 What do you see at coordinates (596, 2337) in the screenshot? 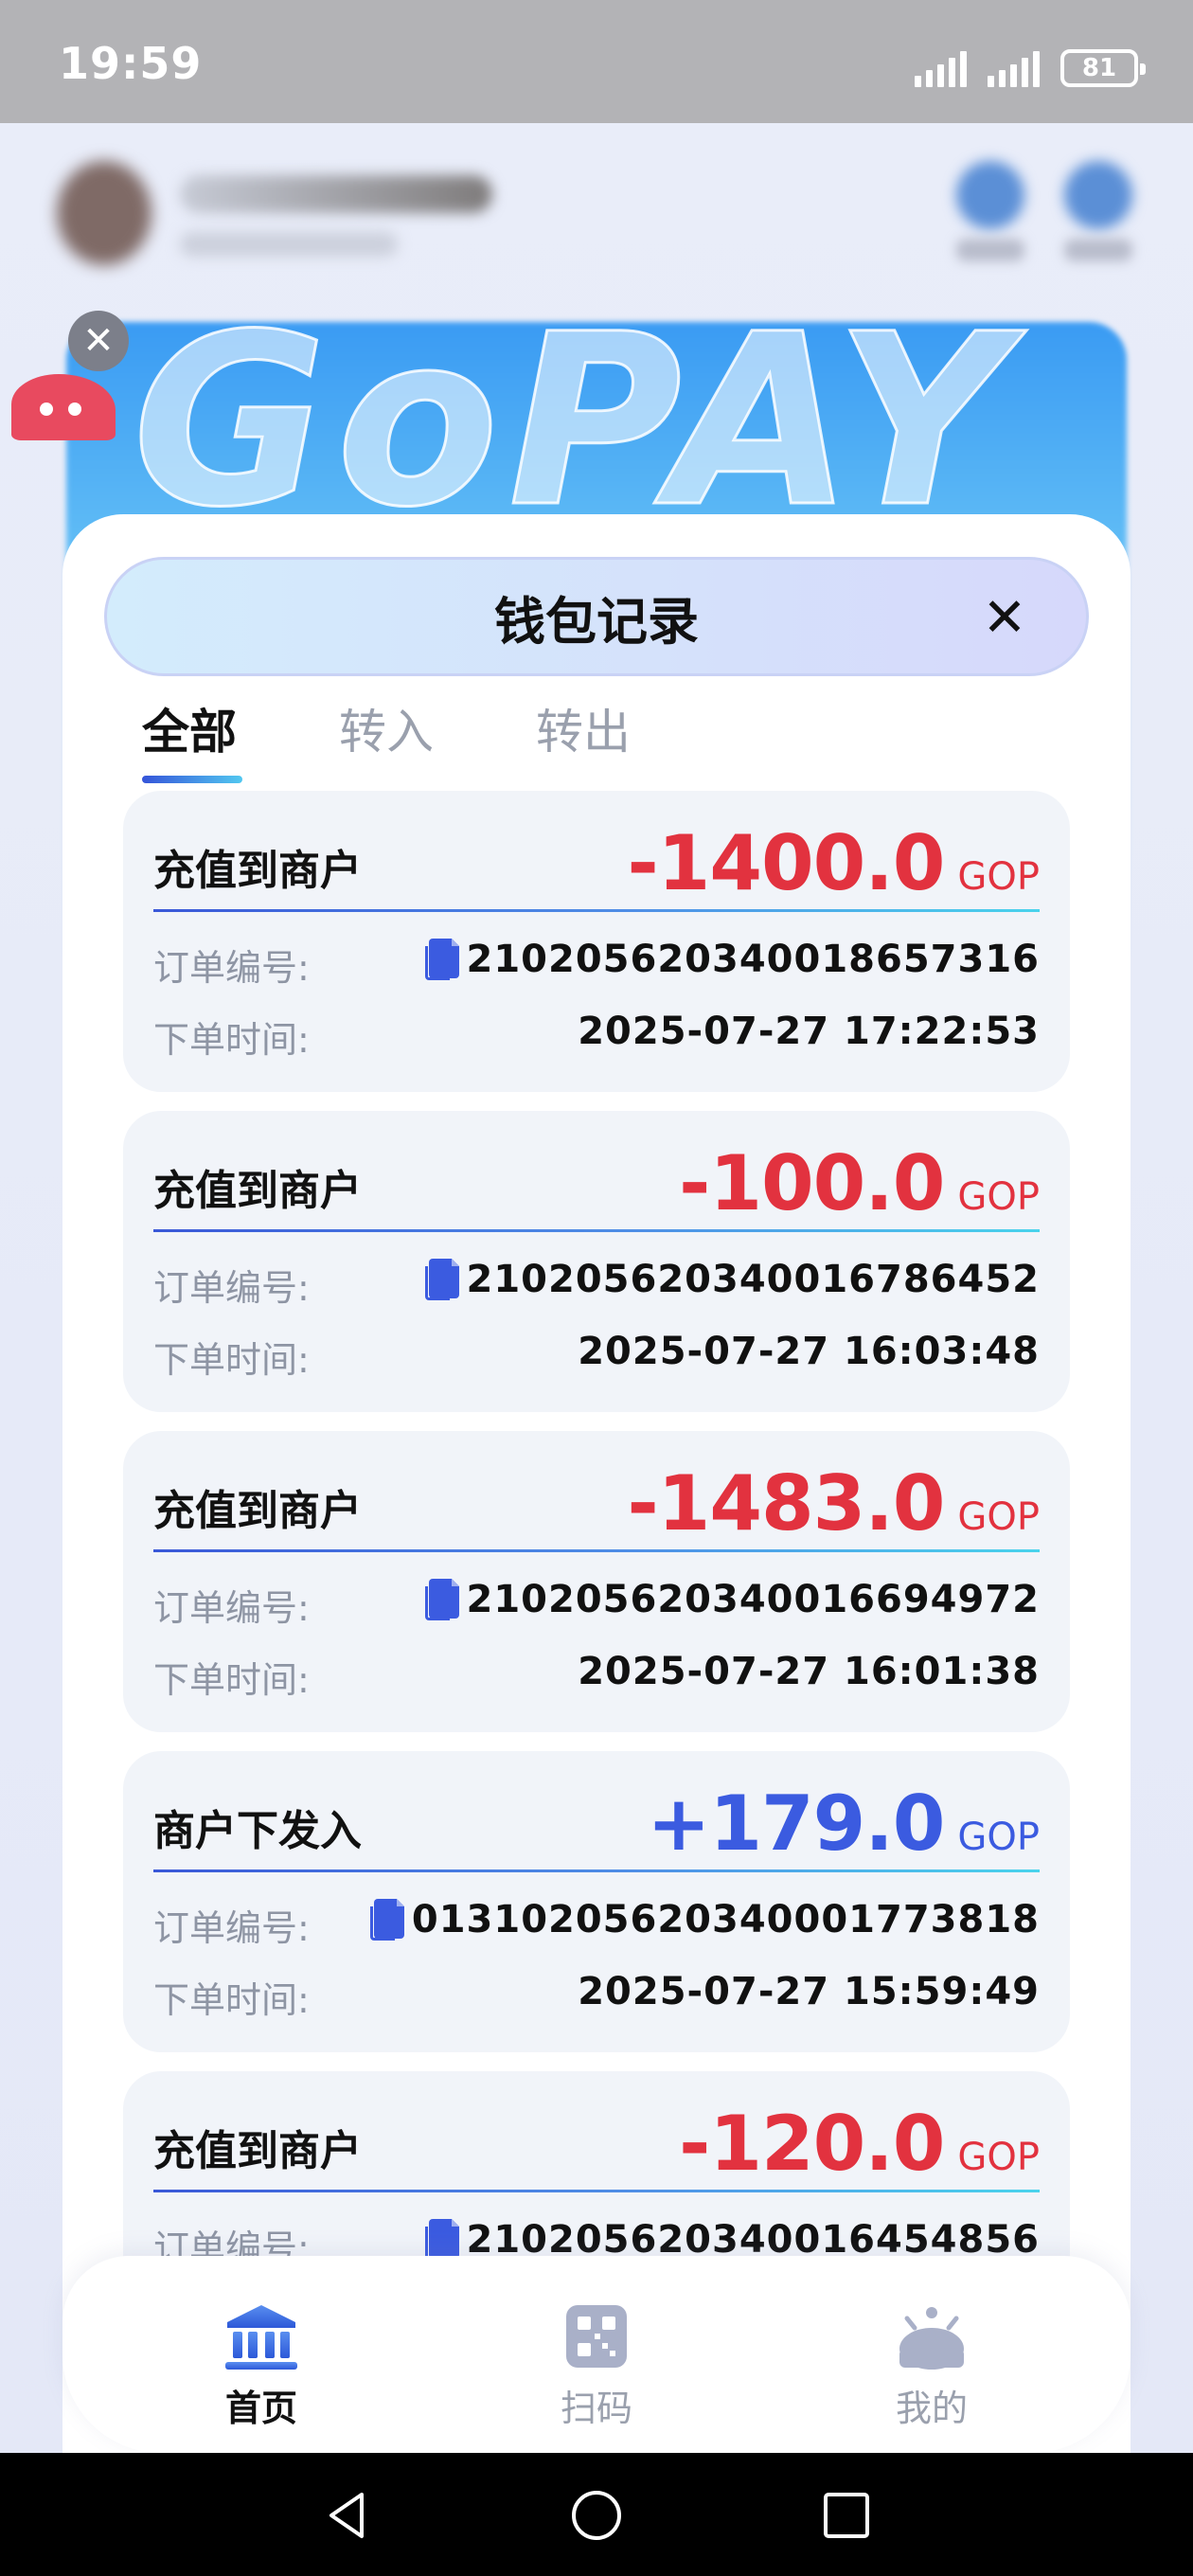
I see `qr-scan-icon` at bounding box center [596, 2337].